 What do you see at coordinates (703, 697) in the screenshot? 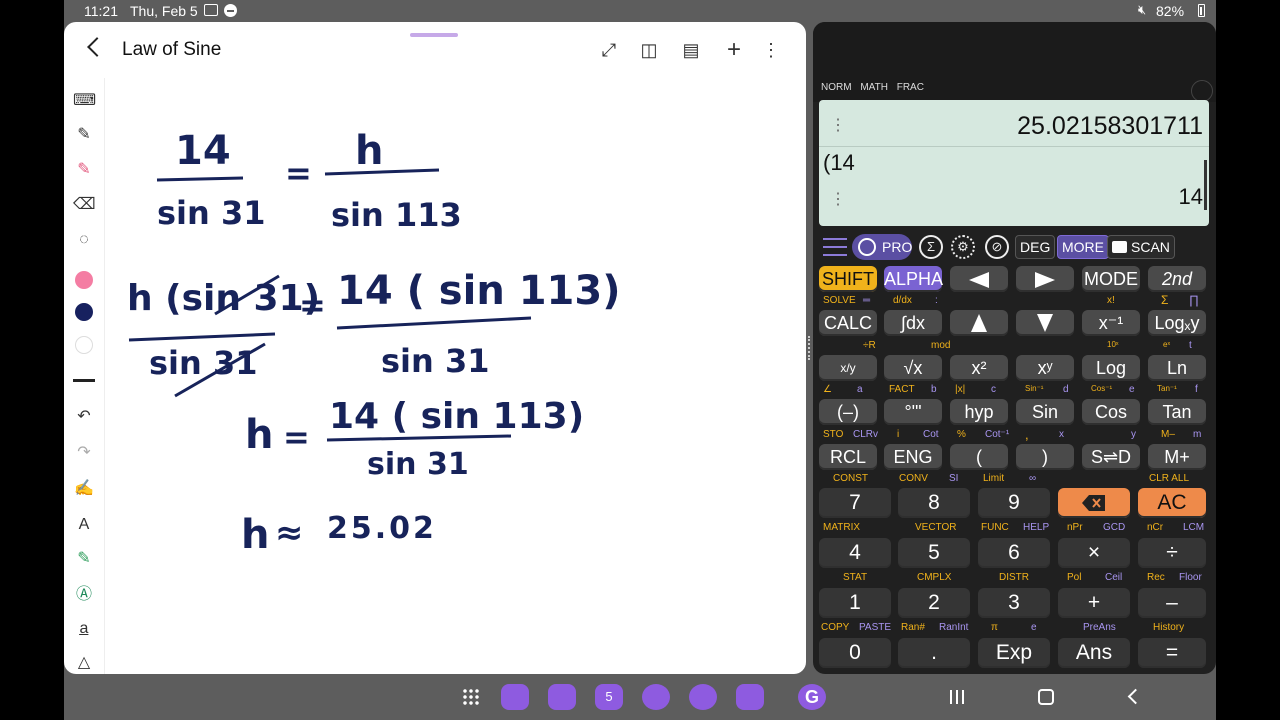
I see `browser-icon` at bounding box center [703, 697].